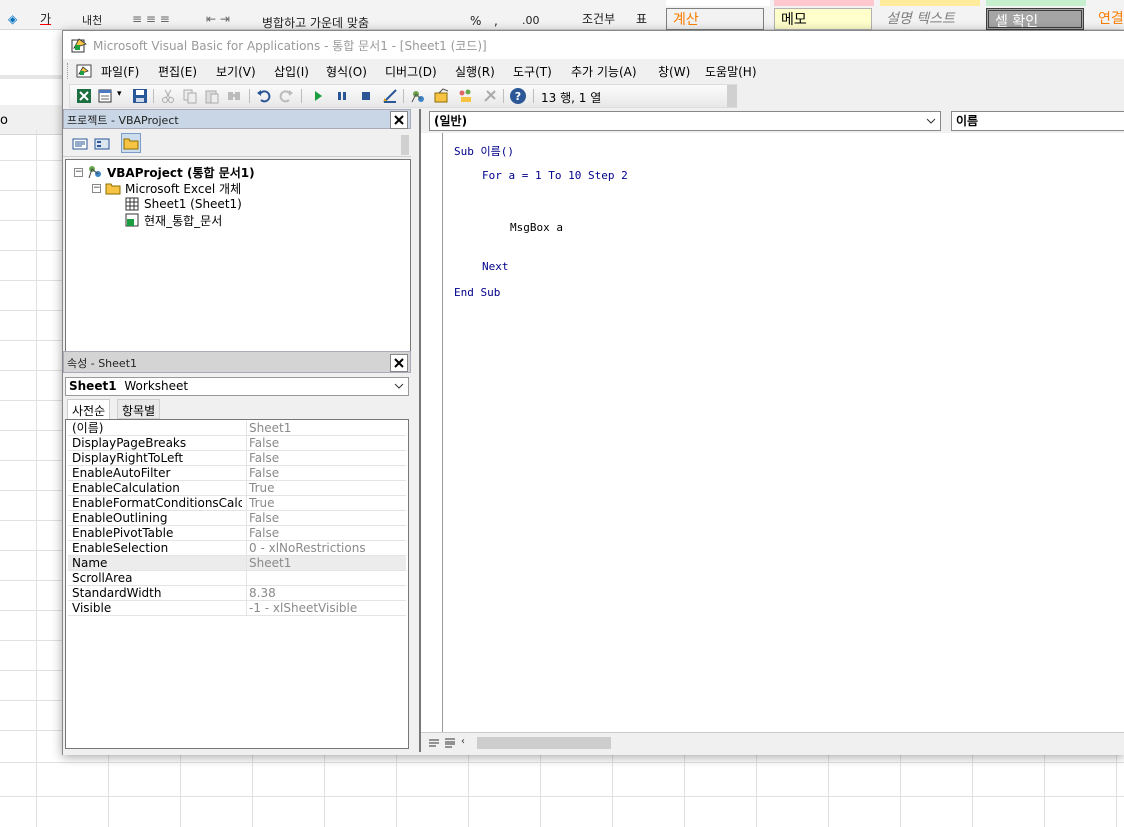  What do you see at coordinates (1037, 121) in the screenshot?
I see `procedure-combo: 이름` at bounding box center [1037, 121].